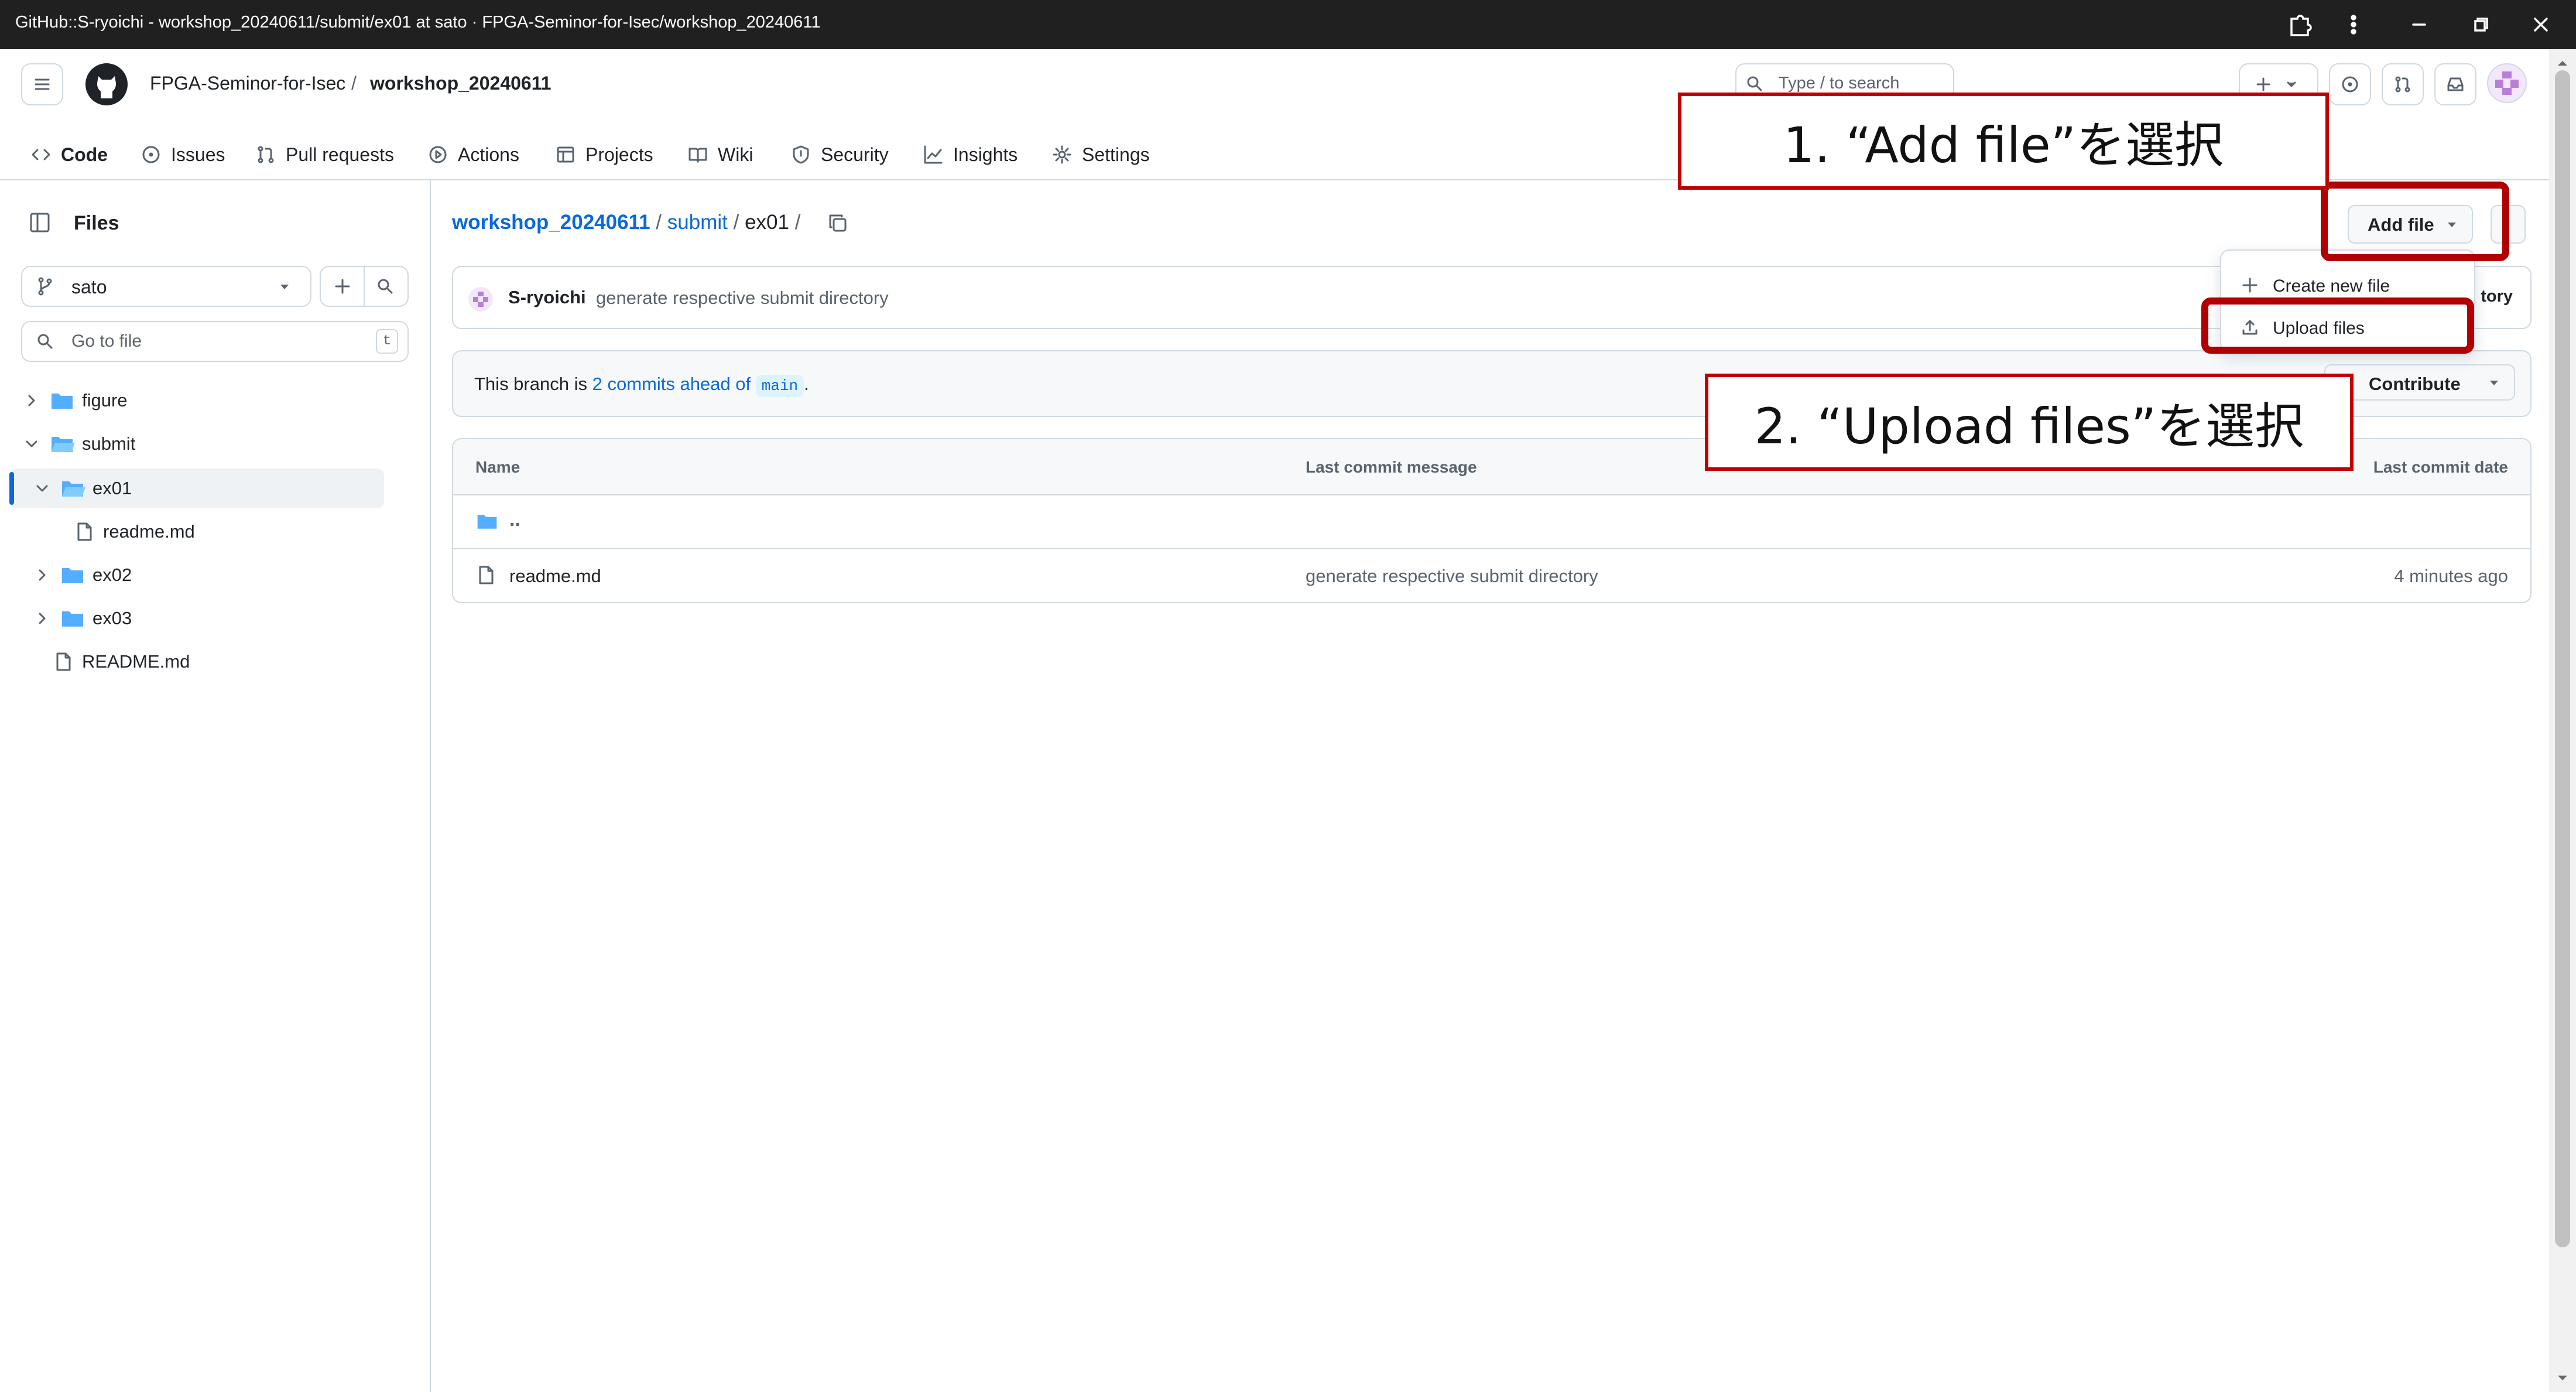 This screenshot has height=1392, width=2576. I want to click on tree-file-readme: readme.md, so click(134, 531).